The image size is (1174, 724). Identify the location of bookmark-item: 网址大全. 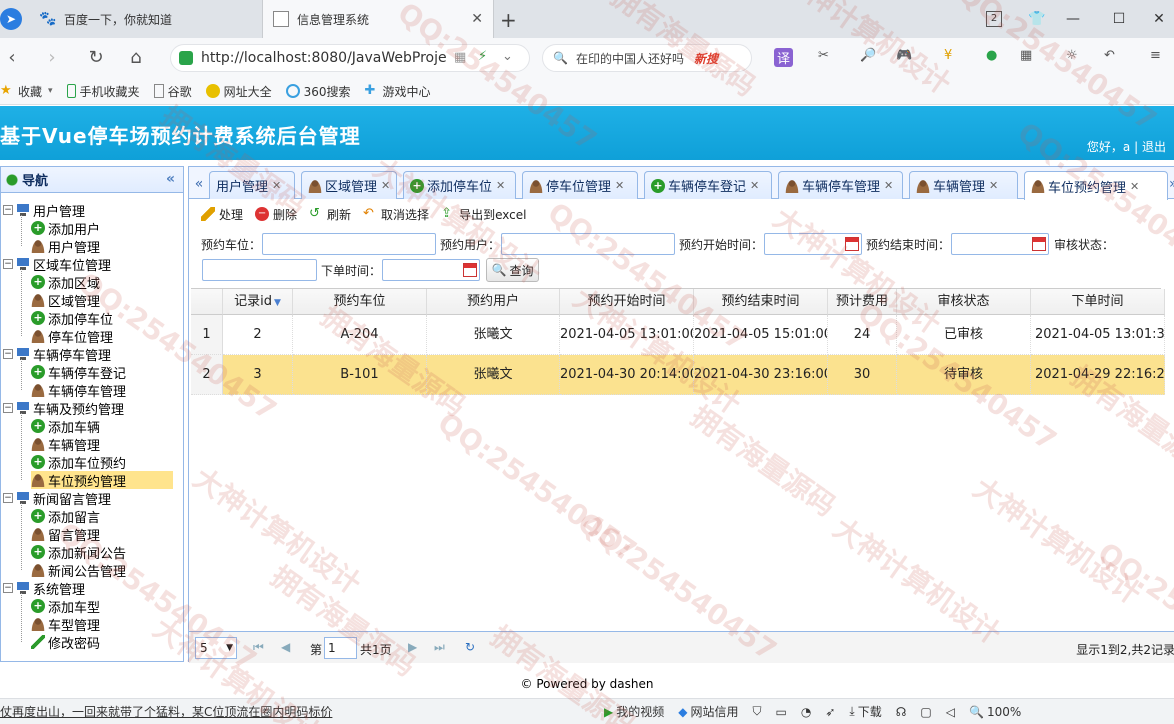
(238, 91).